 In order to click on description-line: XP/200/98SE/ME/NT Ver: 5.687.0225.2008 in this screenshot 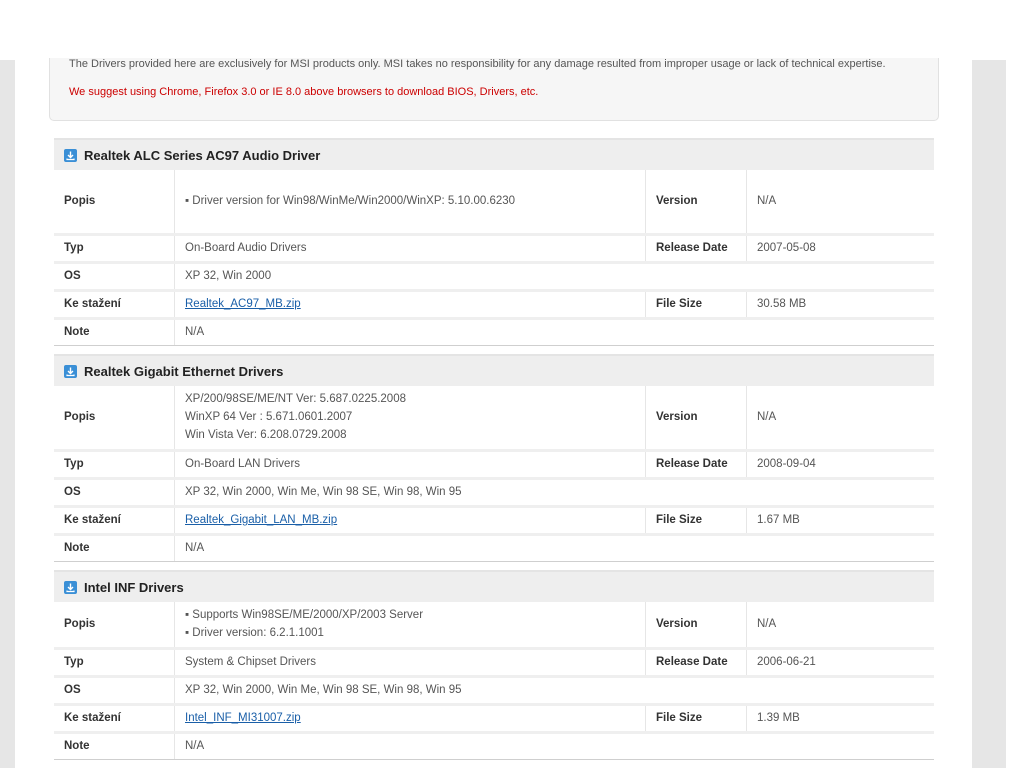, I will do `click(295, 399)`.